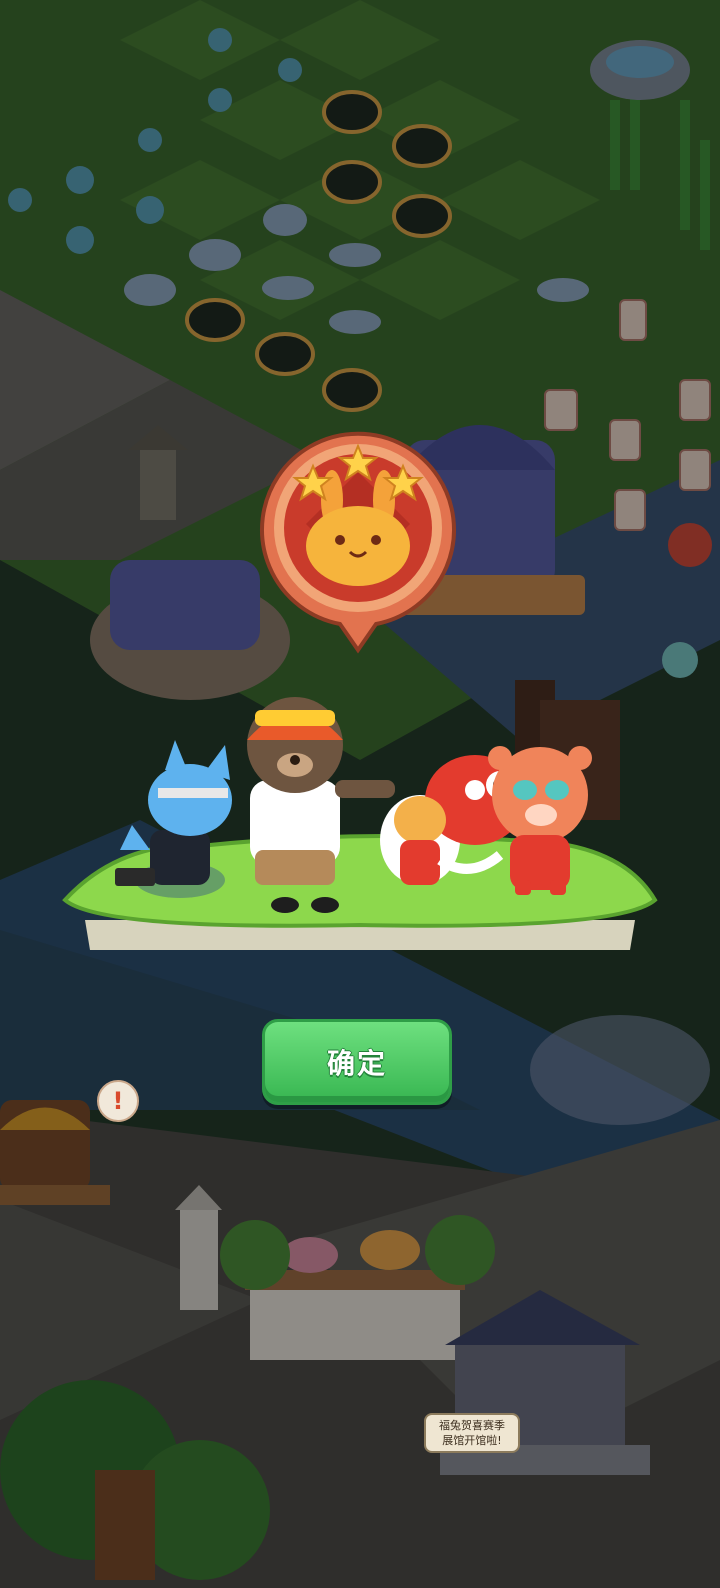 This screenshot has width=720, height=1588. I want to click on confirm-button: 确定, so click(357, 1062).